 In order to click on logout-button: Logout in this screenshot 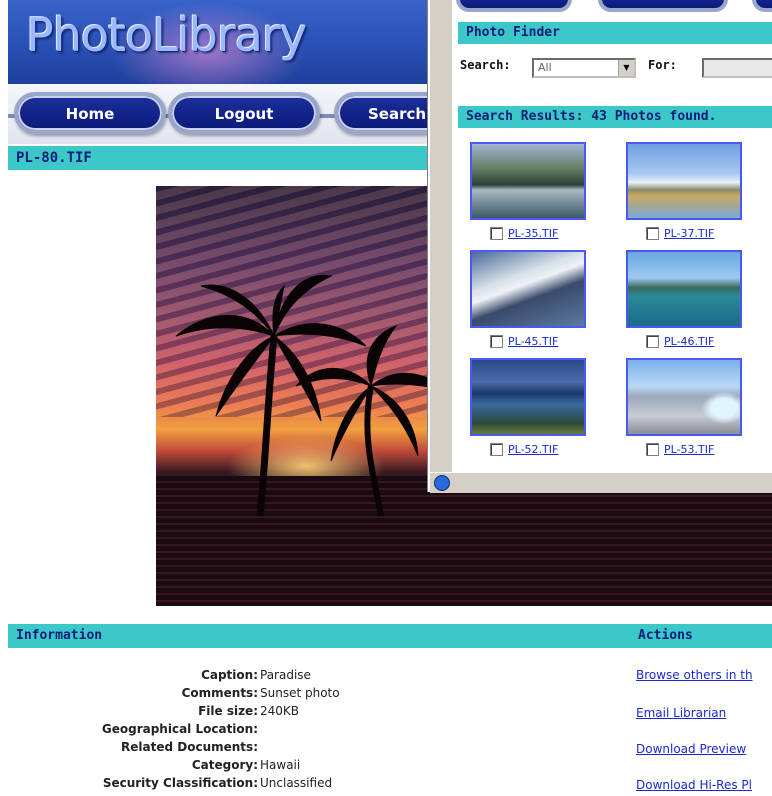, I will do `click(244, 113)`.